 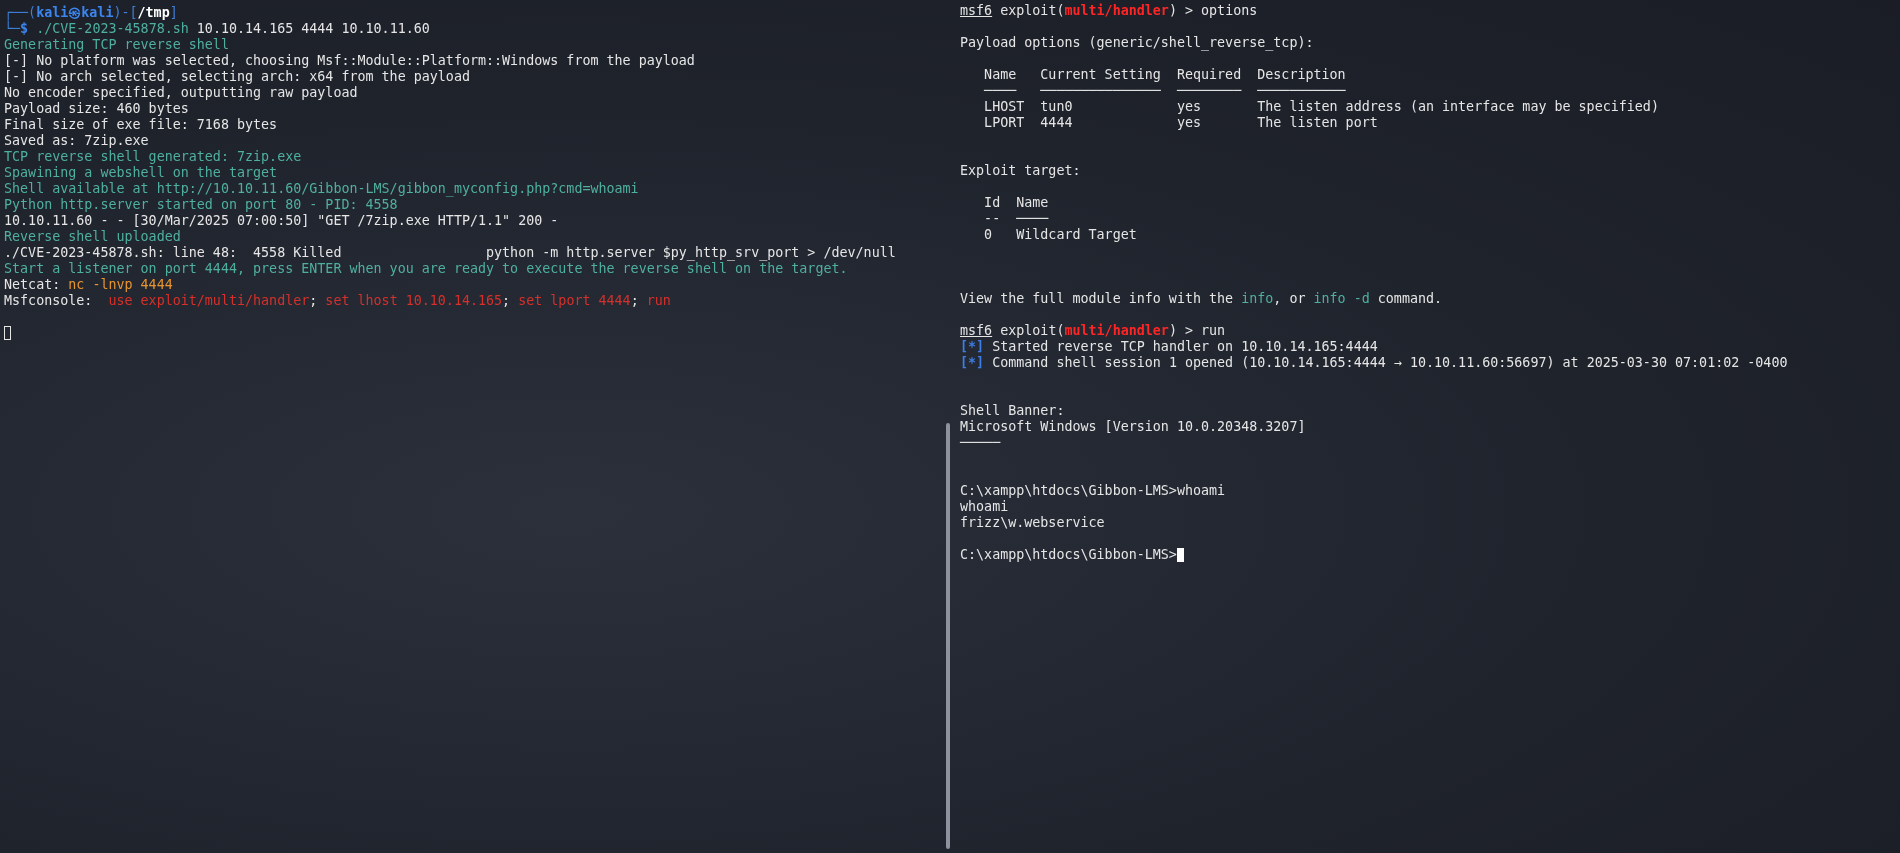 What do you see at coordinates (1020, 171) in the screenshot?
I see `terminal-line: Exploit target:` at bounding box center [1020, 171].